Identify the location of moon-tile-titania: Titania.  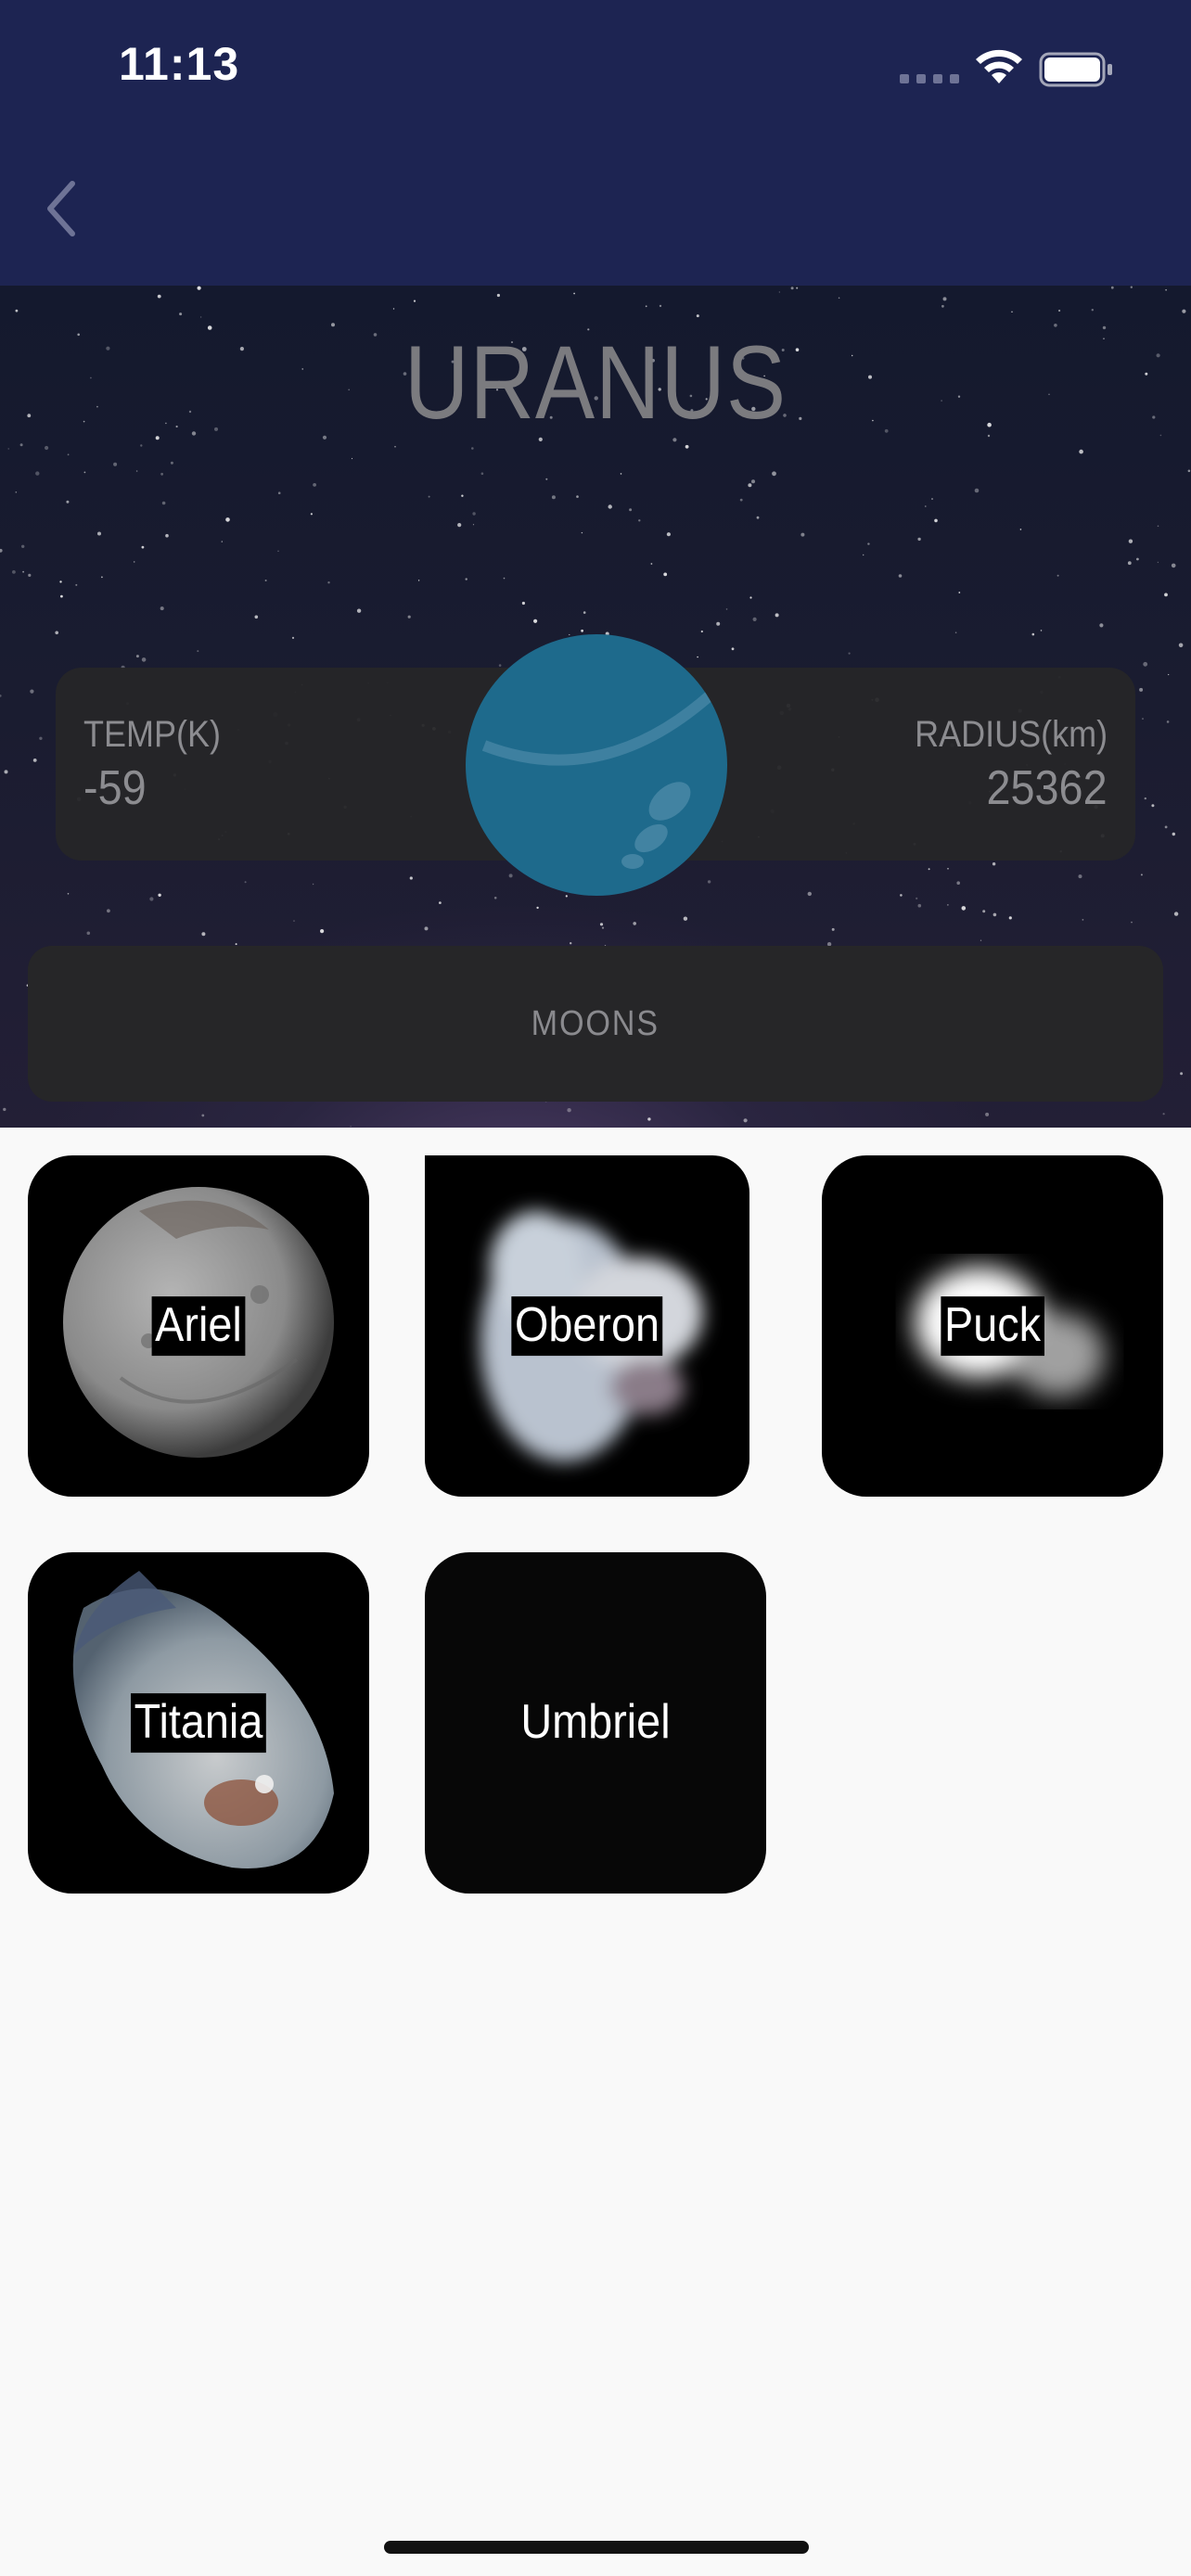
(198, 1723).